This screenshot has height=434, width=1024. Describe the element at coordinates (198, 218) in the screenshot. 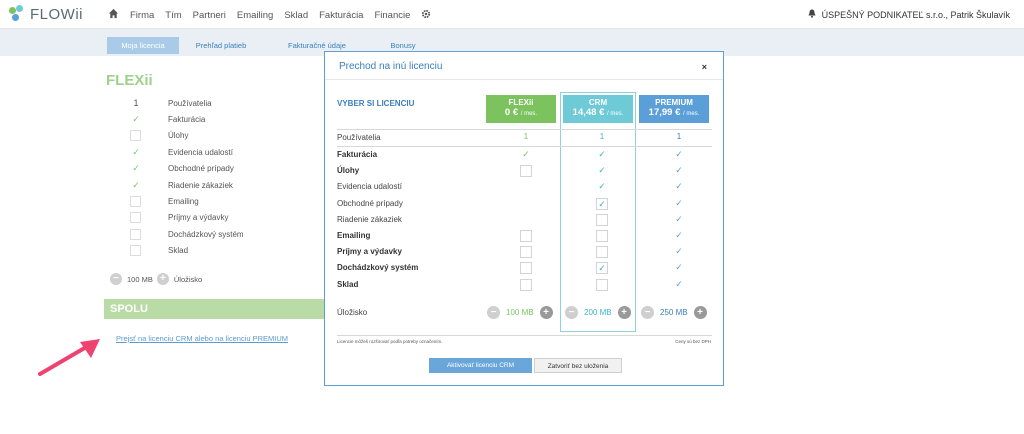

I see `bg-feature-label: Príjmy a výdavky` at that location.